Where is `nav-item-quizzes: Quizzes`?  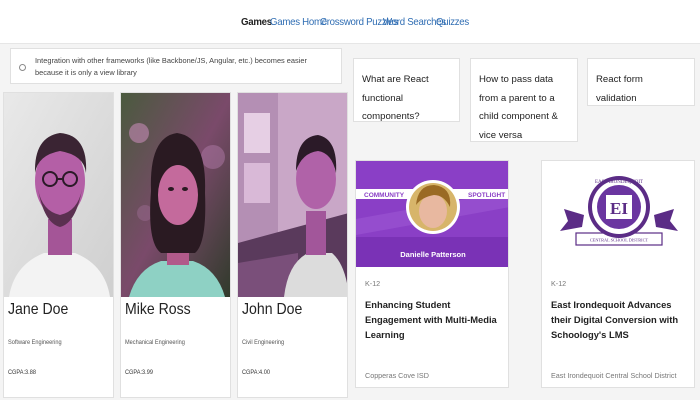 nav-item-quizzes: Quizzes is located at coordinates (452, 22).